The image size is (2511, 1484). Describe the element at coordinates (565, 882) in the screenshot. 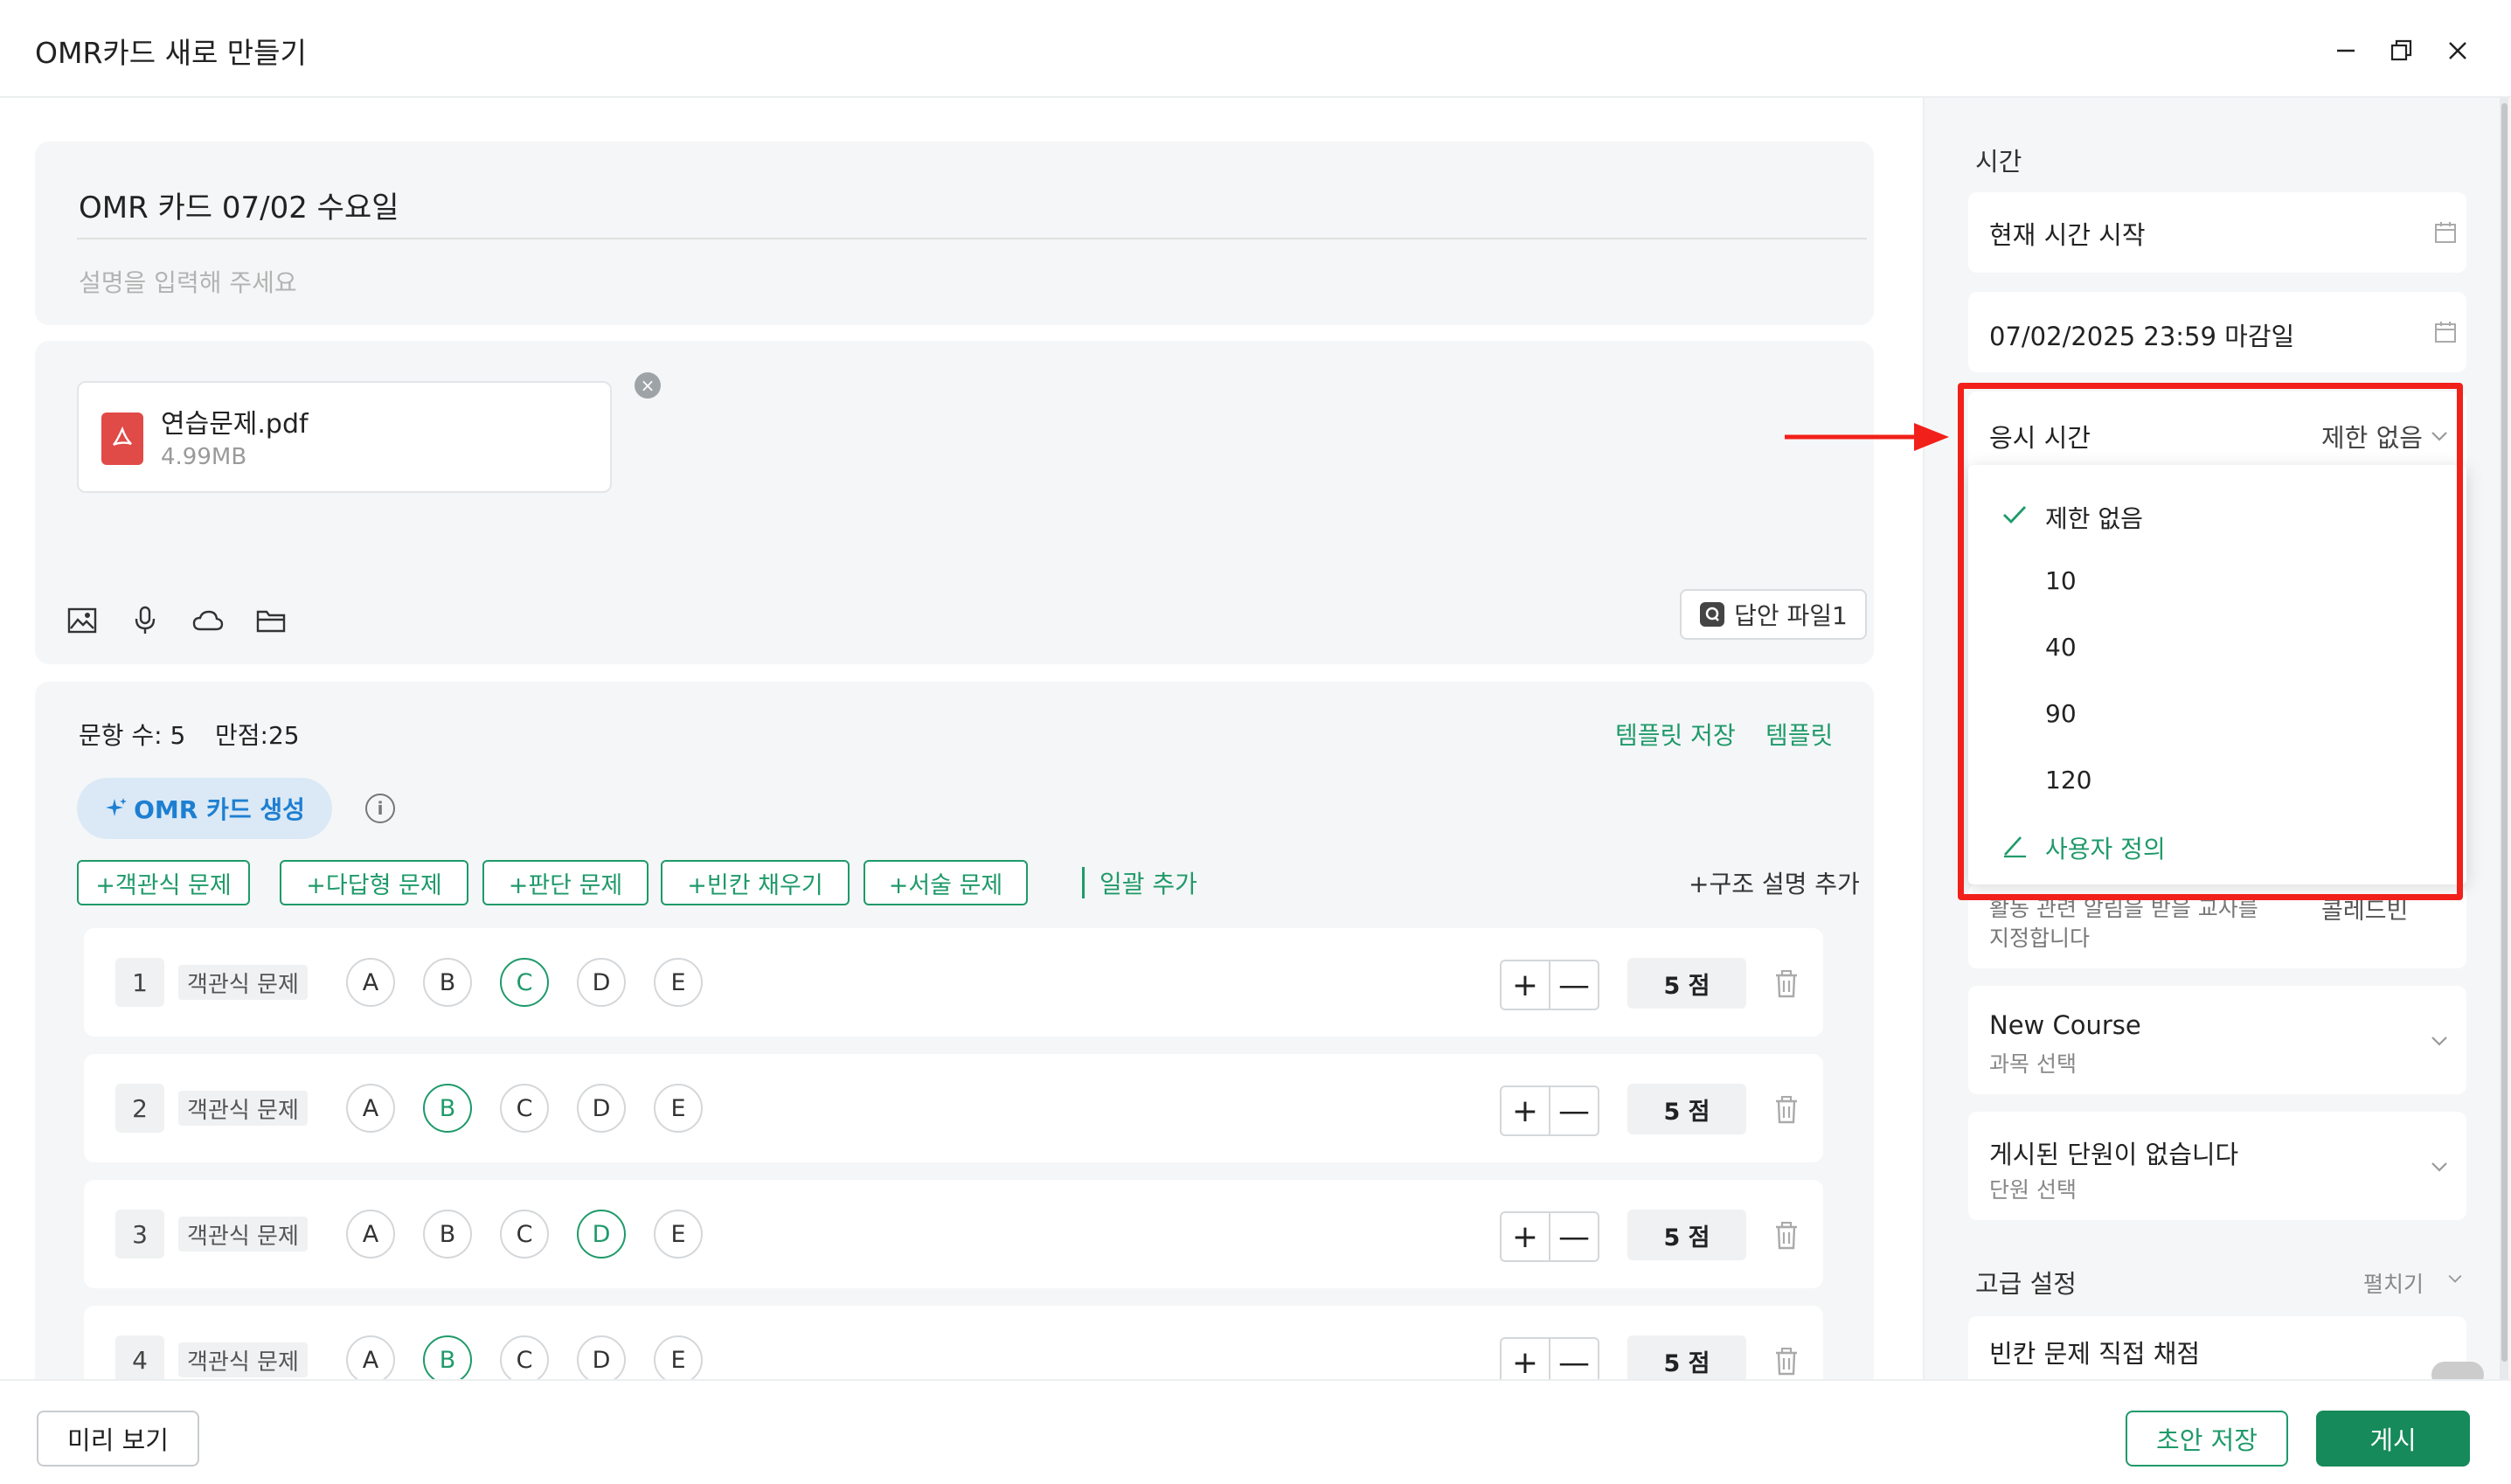

I see `add-true-false-button: +판단 문제` at that location.